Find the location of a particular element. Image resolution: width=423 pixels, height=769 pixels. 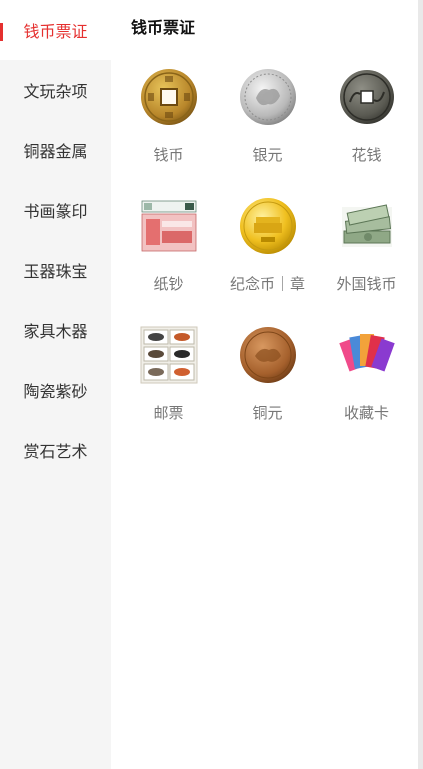

sidebar-item-furniture-wood: 家具木器 is located at coordinates (55, 330).